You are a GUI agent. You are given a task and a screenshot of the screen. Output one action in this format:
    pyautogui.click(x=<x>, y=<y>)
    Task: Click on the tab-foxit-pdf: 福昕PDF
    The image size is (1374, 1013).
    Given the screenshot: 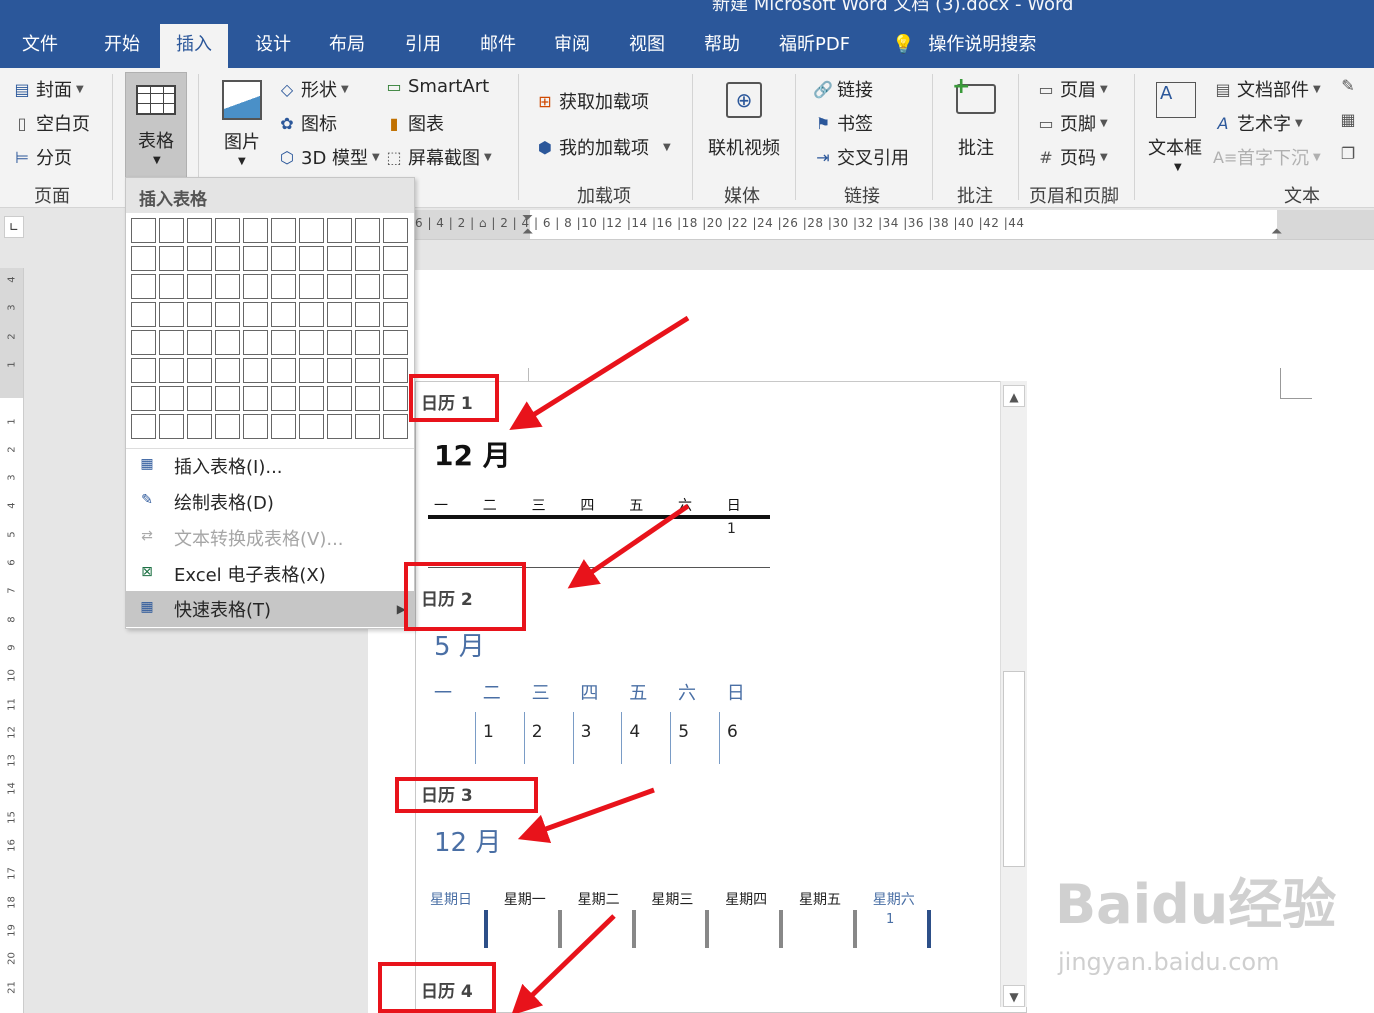 What is the action you would take?
    pyautogui.click(x=814, y=46)
    